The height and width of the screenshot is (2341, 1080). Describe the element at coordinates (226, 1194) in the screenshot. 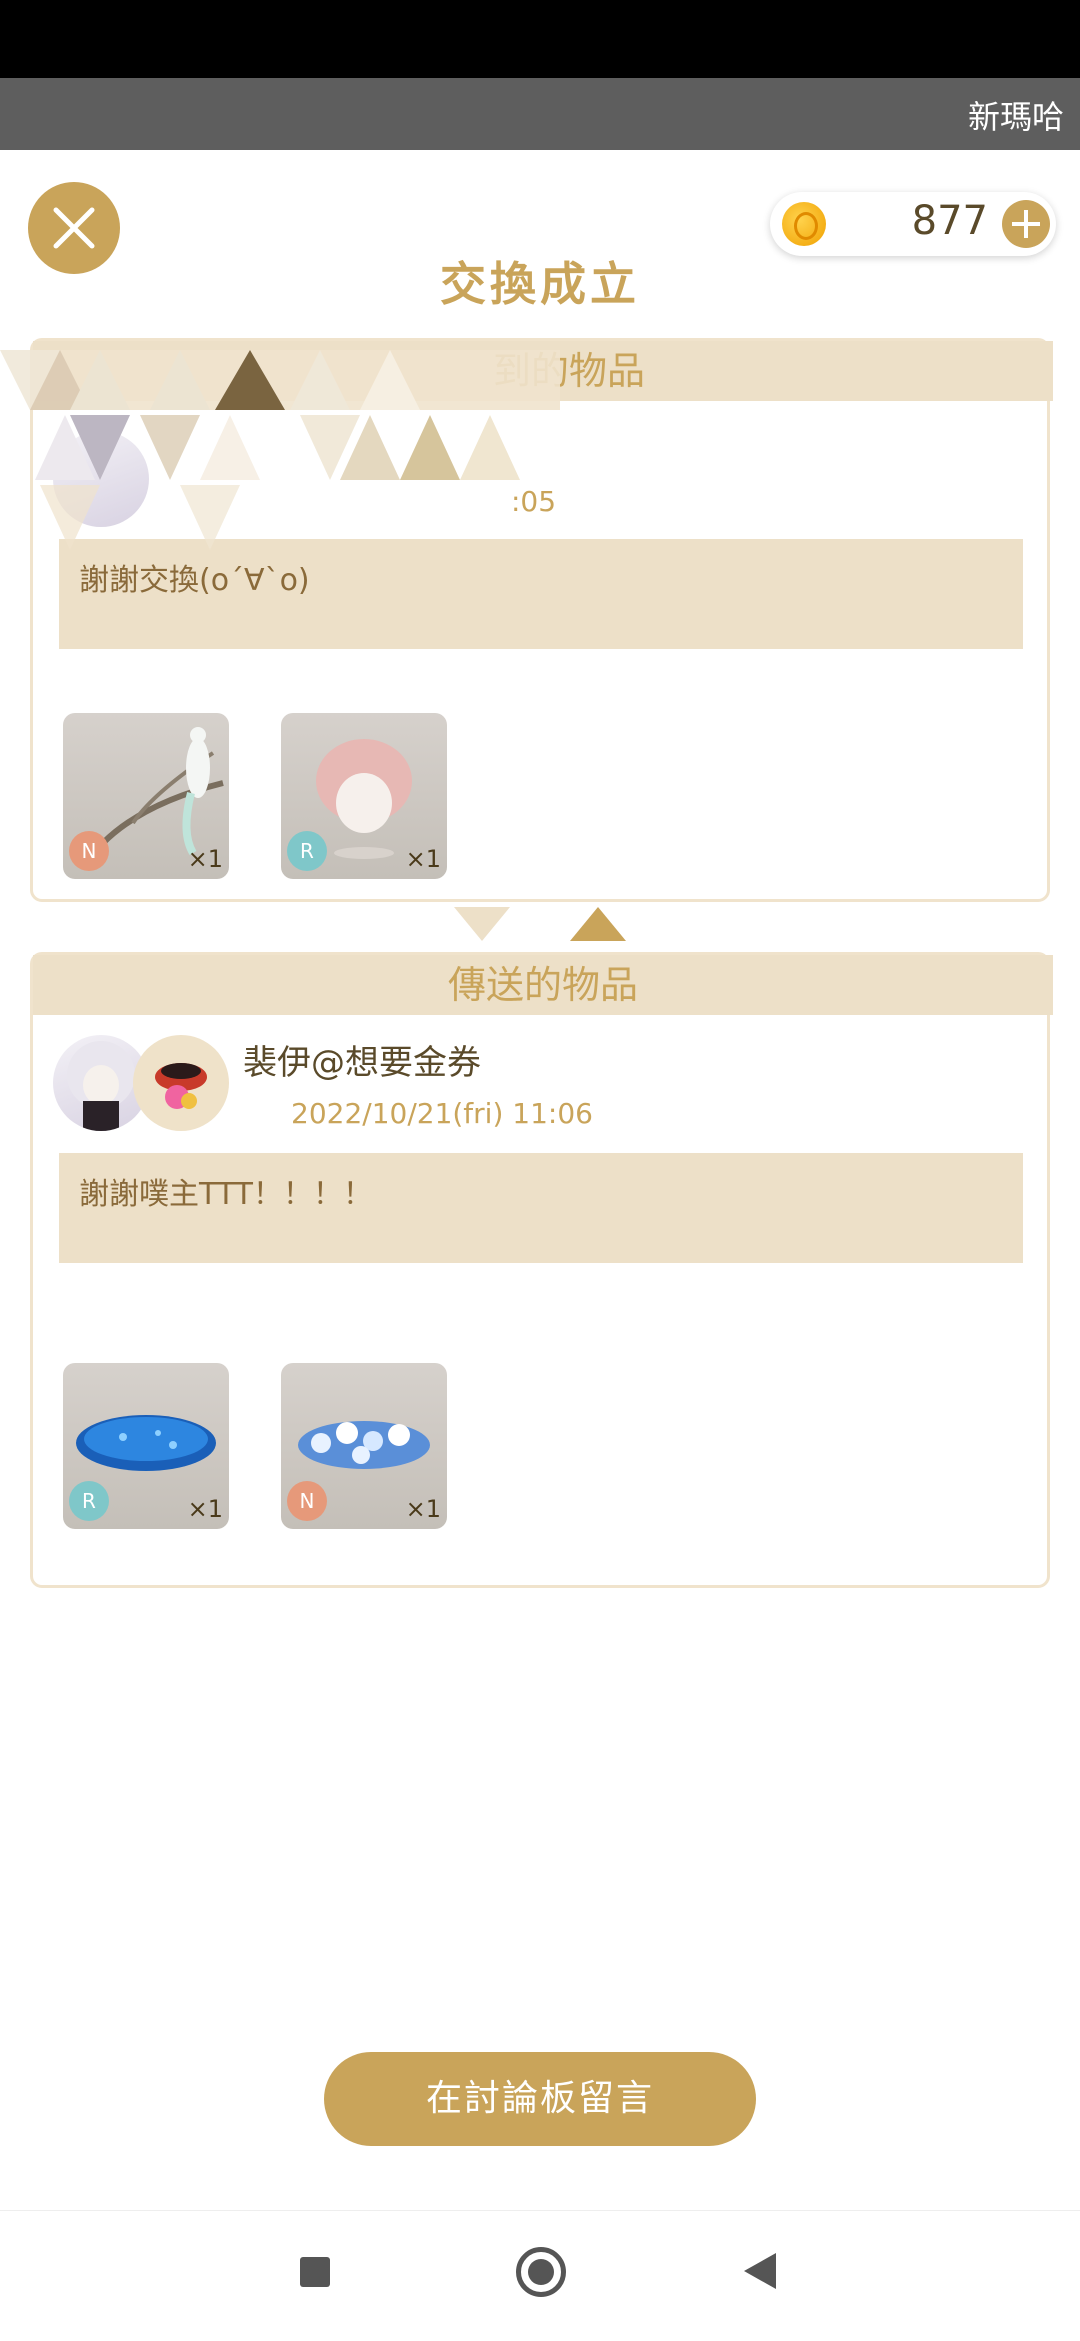

I see `sent-message: 謝謝噗主TTT！！！！` at that location.